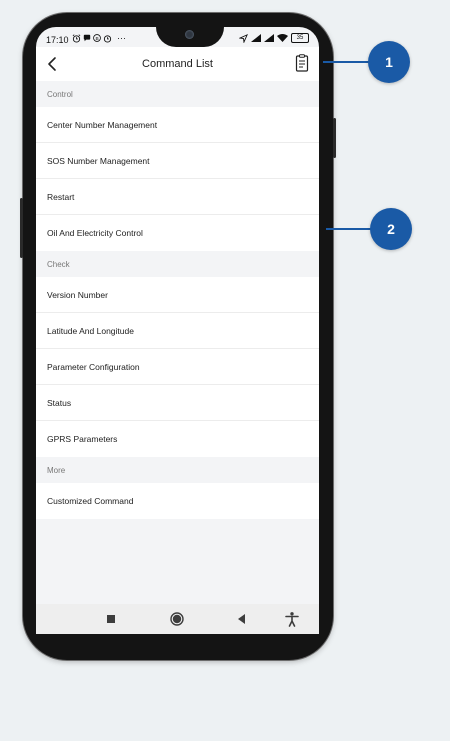  Describe the element at coordinates (21, 228) in the screenshot. I see `volume-button` at that location.